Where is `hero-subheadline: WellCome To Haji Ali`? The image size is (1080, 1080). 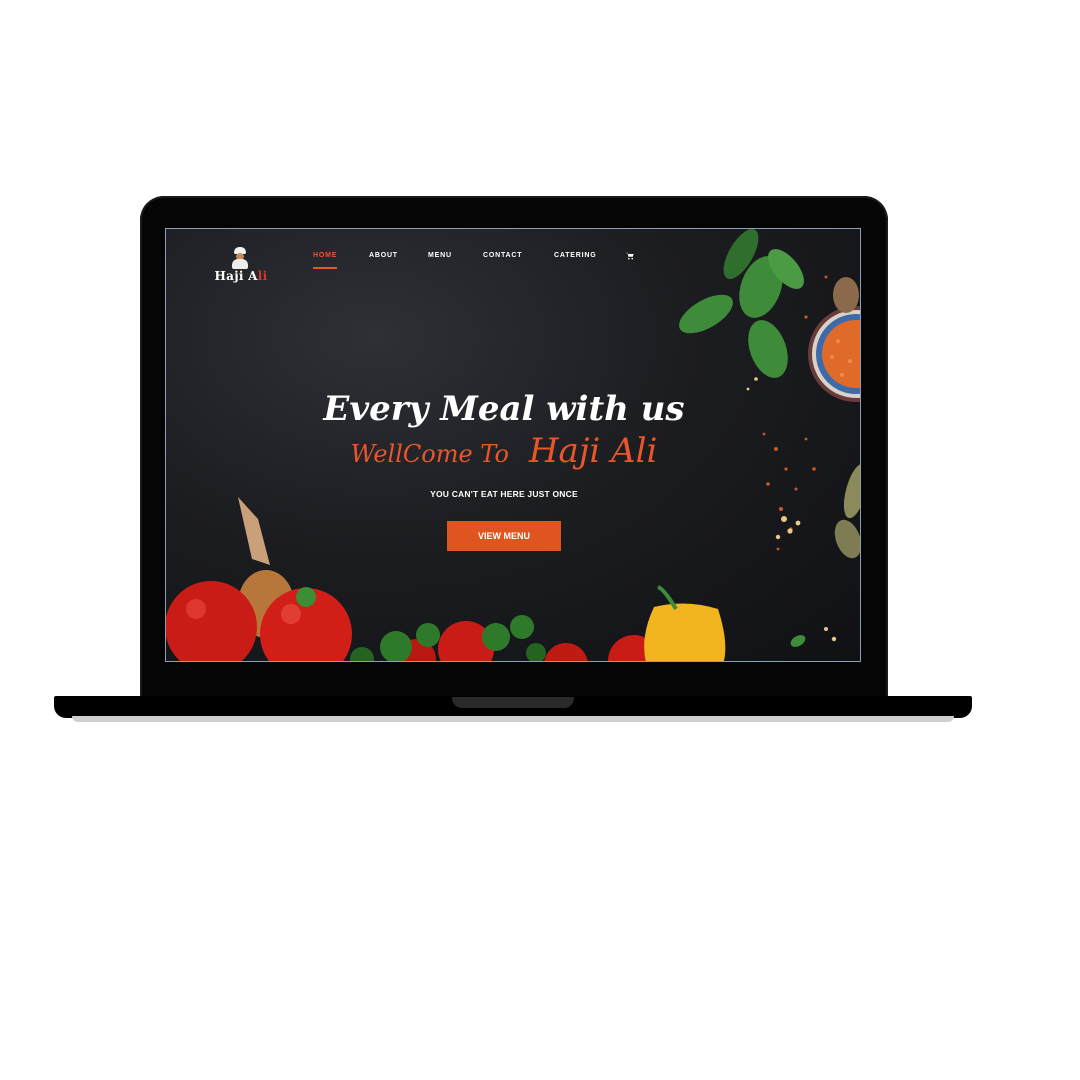
hero-subheadline: WellCome To Haji Ali is located at coordinates (504, 451).